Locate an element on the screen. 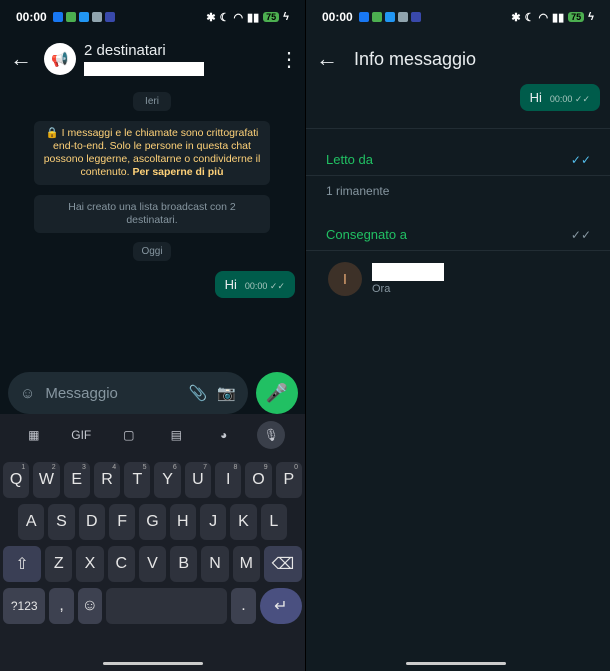 The image size is (610, 671). key-label: M is located at coordinates (246, 563).